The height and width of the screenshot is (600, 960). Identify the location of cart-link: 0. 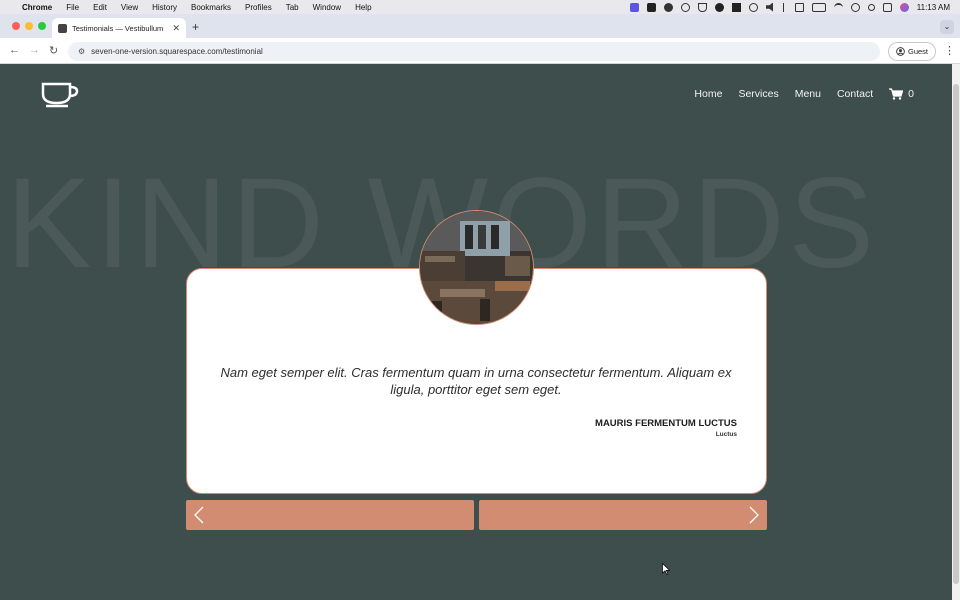
(901, 94).